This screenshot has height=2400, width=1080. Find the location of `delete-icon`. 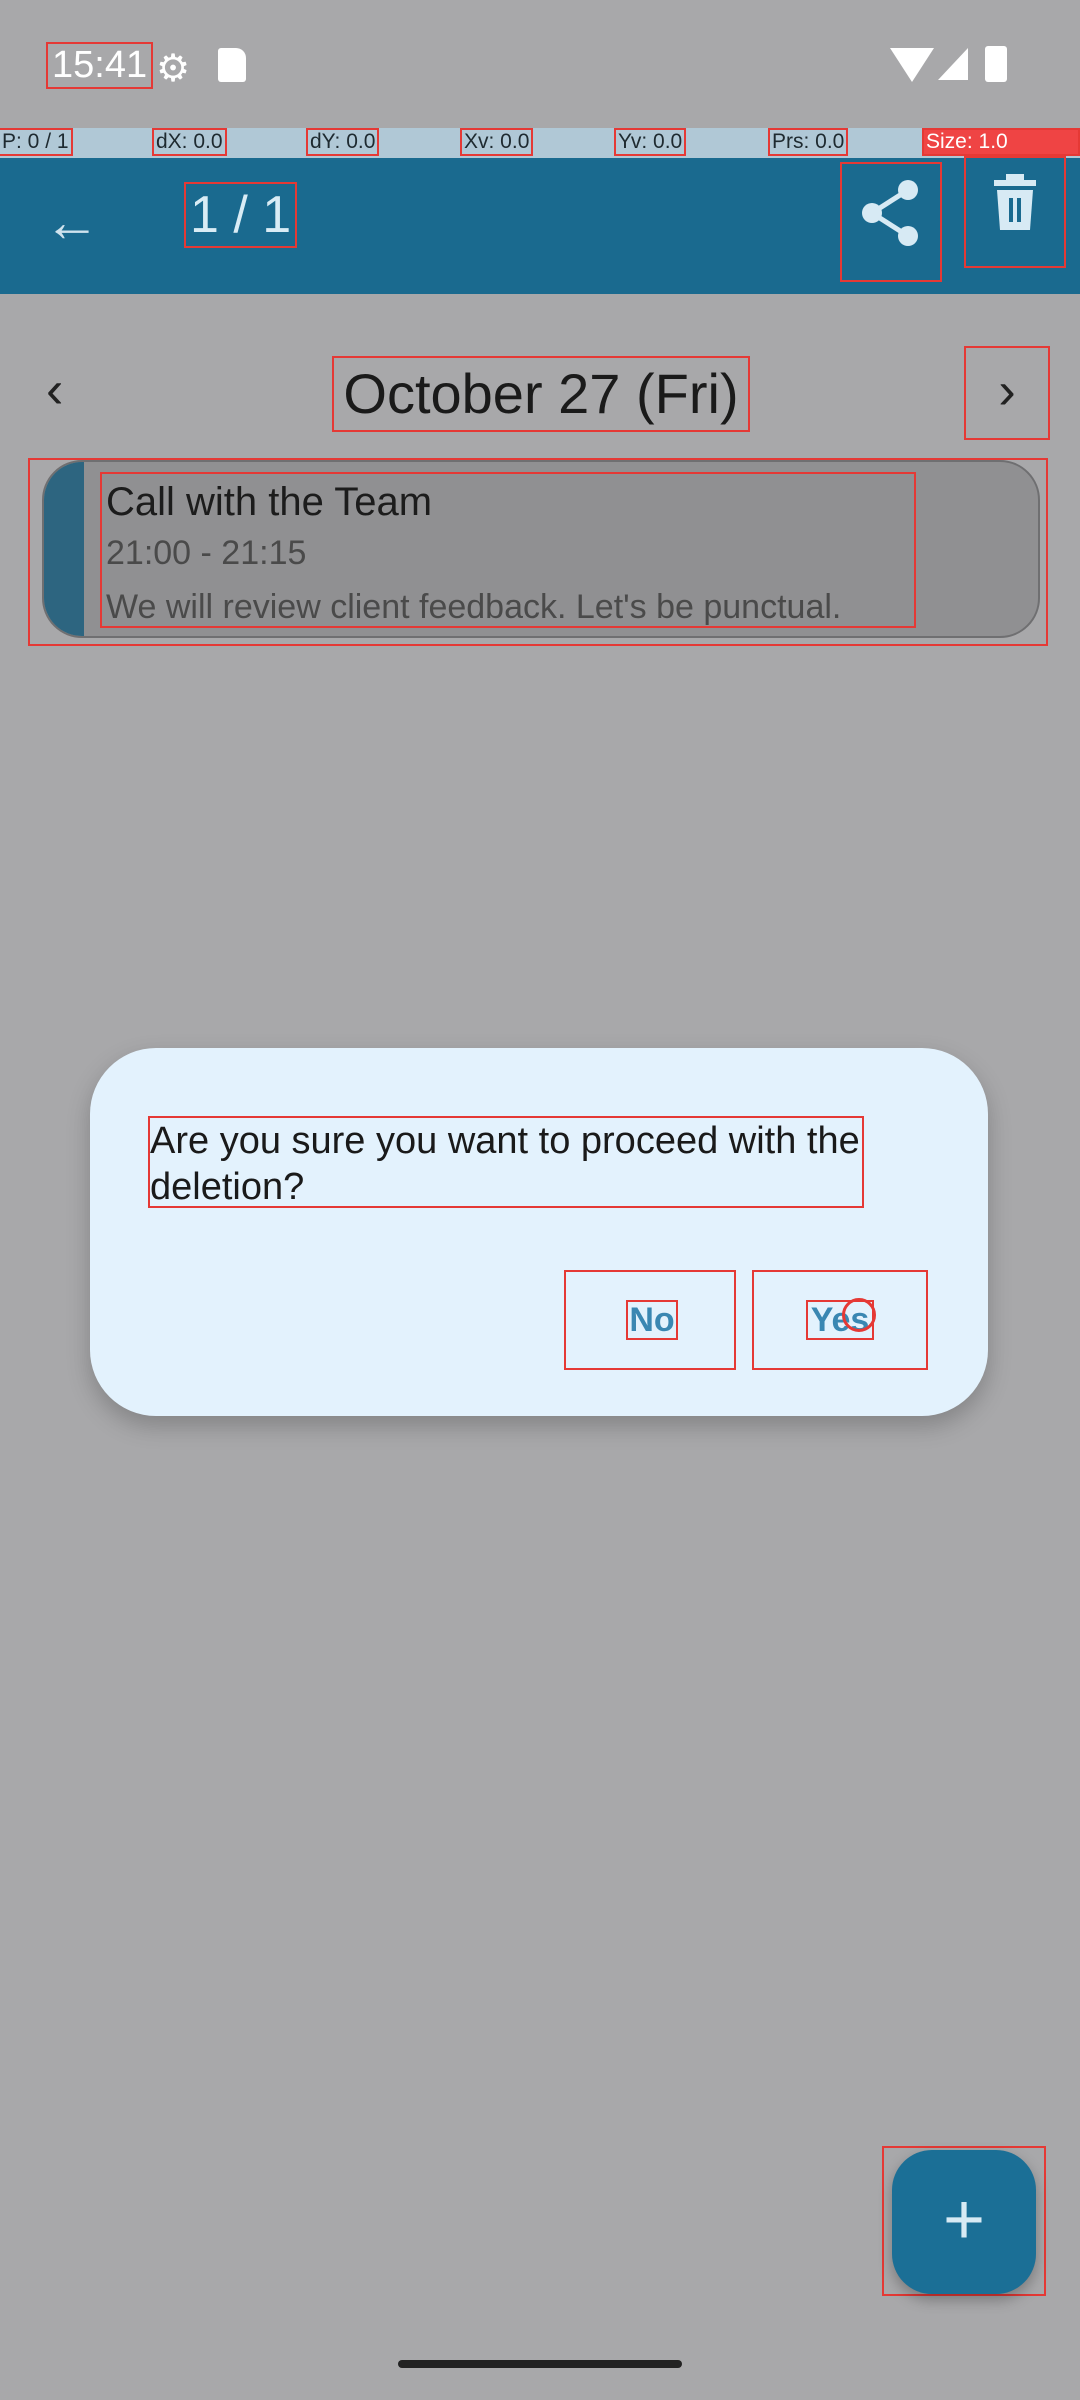

delete-icon is located at coordinates (1015, 202).